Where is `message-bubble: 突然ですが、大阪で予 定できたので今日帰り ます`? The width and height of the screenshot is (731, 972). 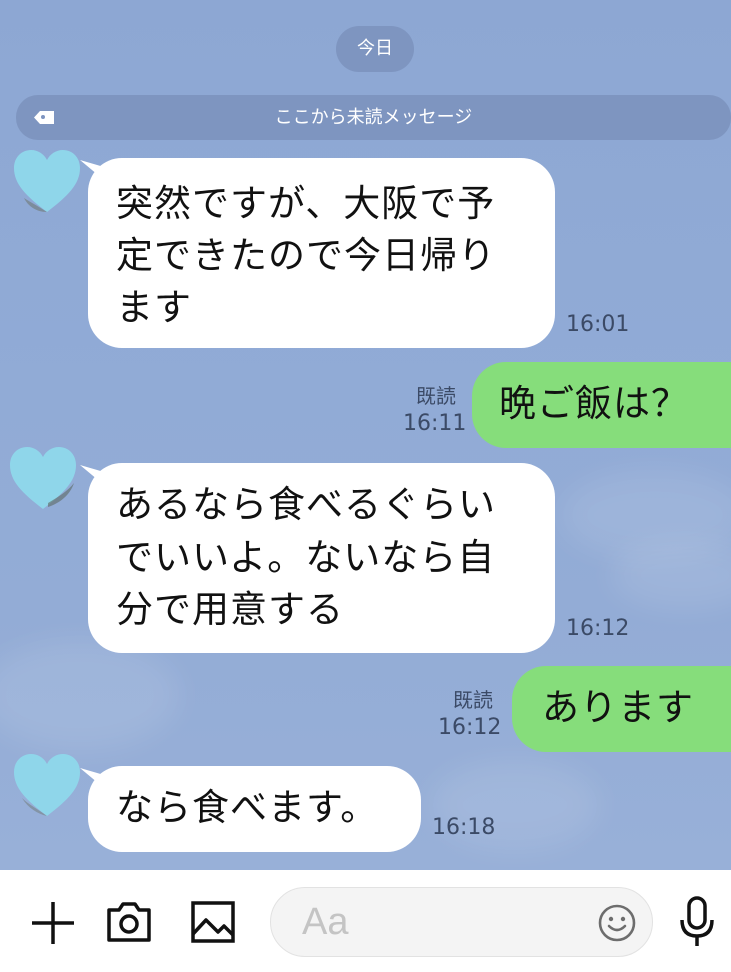
message-bubble: 突然ですが、大阪で予 定できたので今日帰り ます is located at coordinates (321, 253).